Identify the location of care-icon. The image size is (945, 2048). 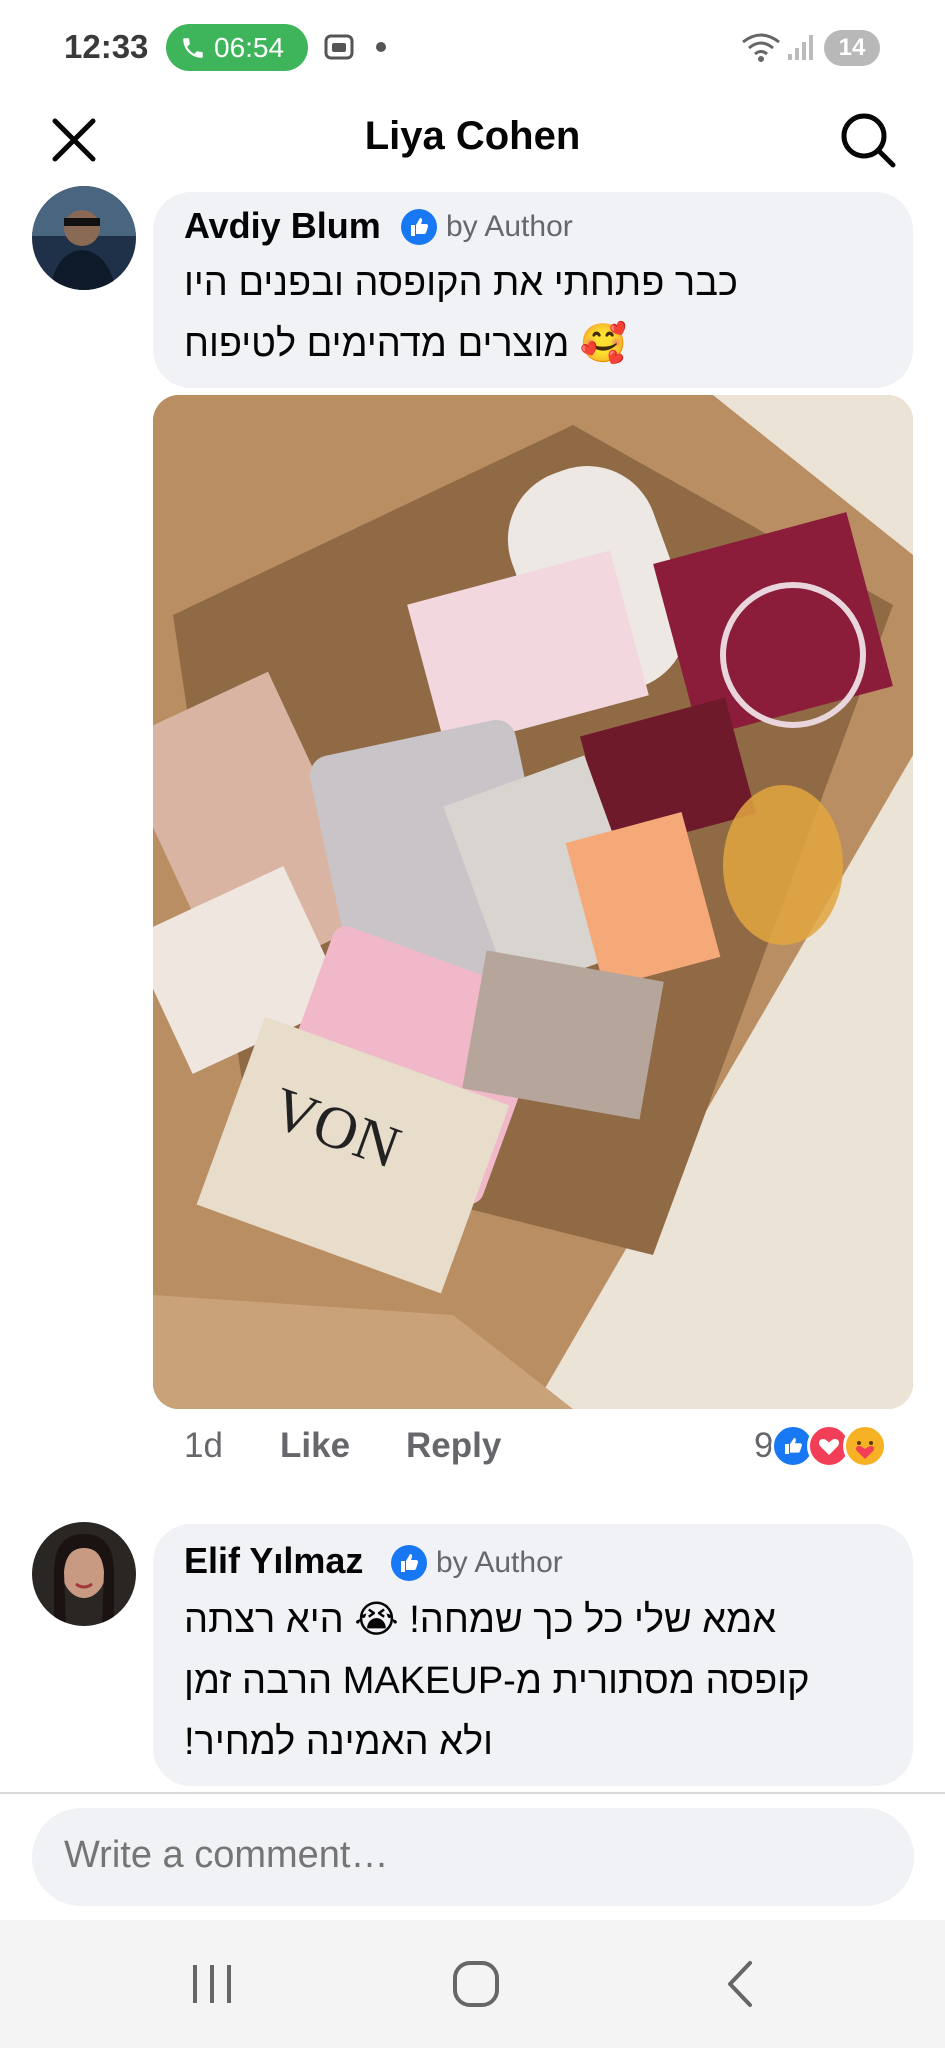
(865, 1446).